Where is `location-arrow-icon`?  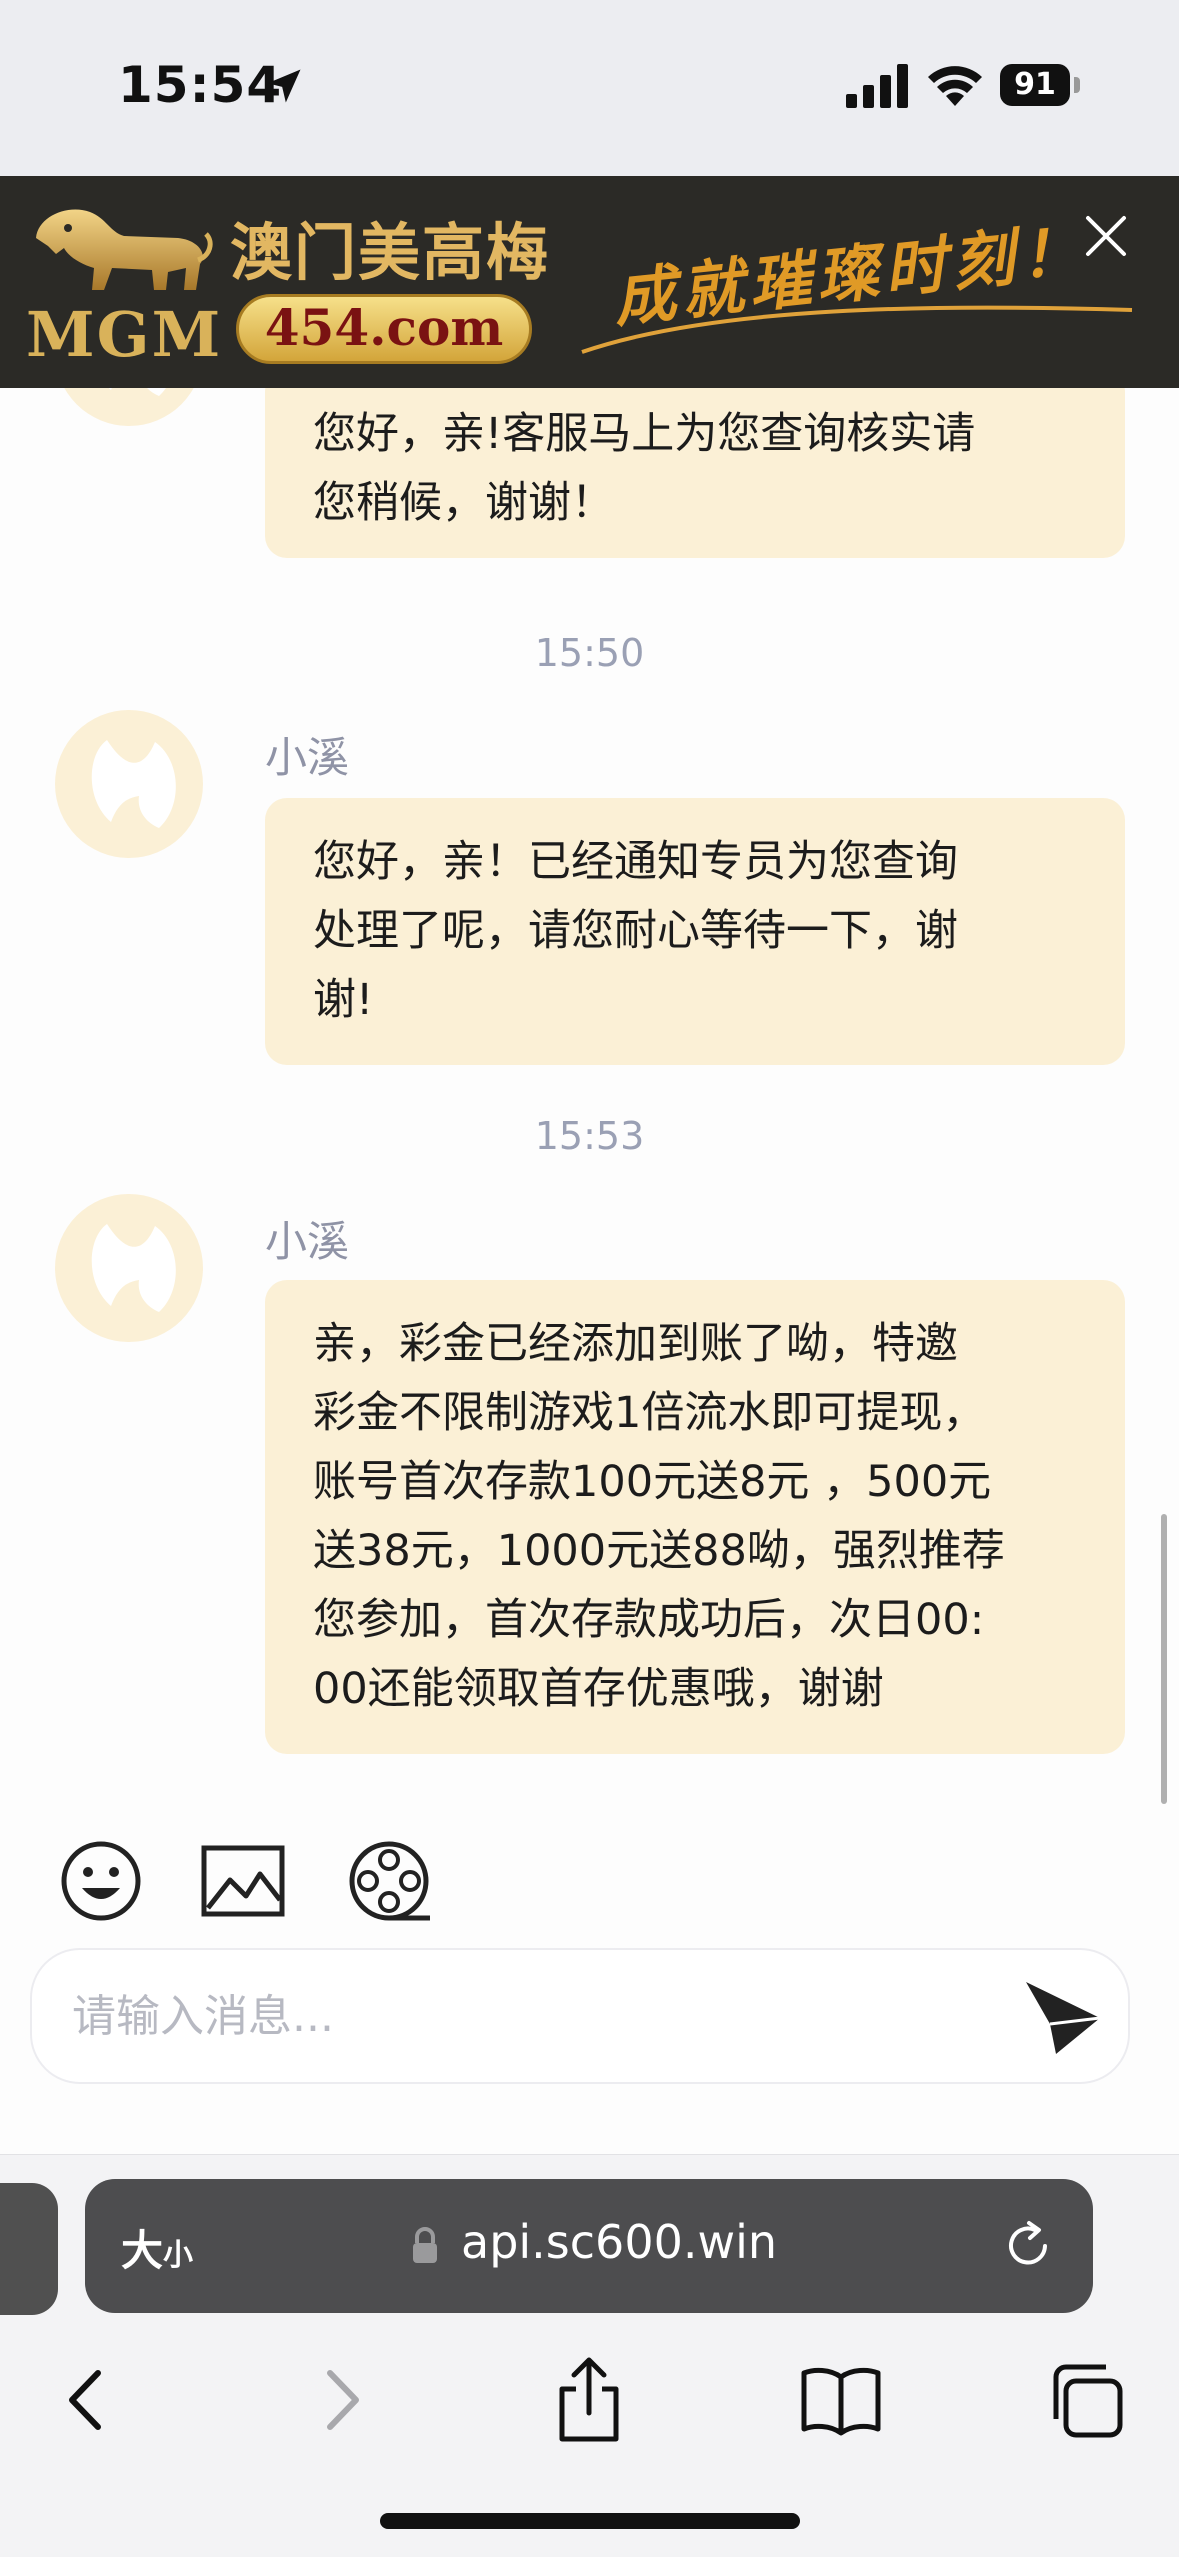
location-arrow-icon is located at coordinates (284, 86).